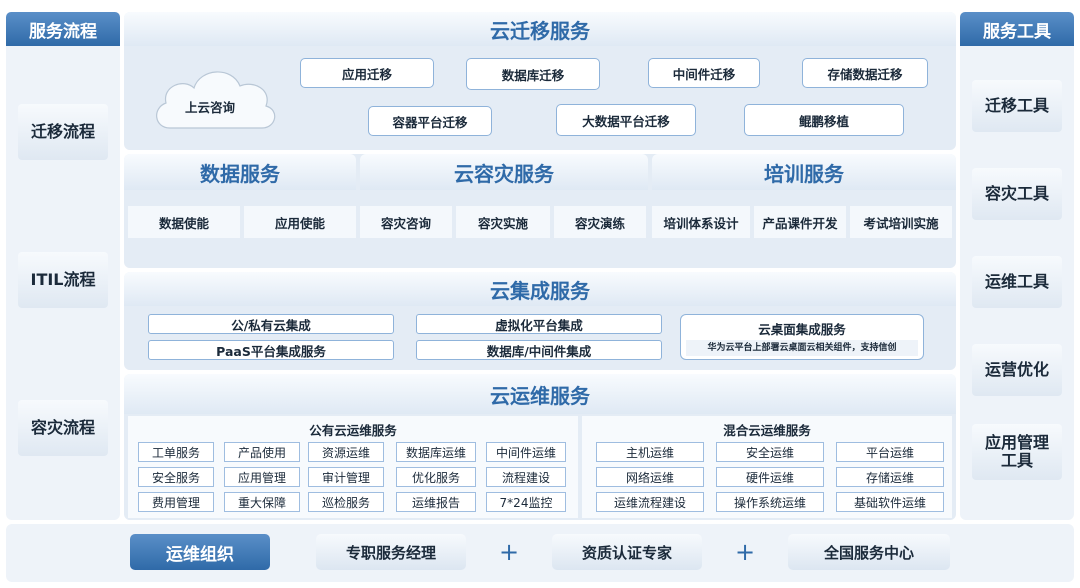  What do you see at coordinates (767, 430) in the screenshot?
I see `hybrid-ops-title: 混合云运维服务` at bounding box center [767, 430].